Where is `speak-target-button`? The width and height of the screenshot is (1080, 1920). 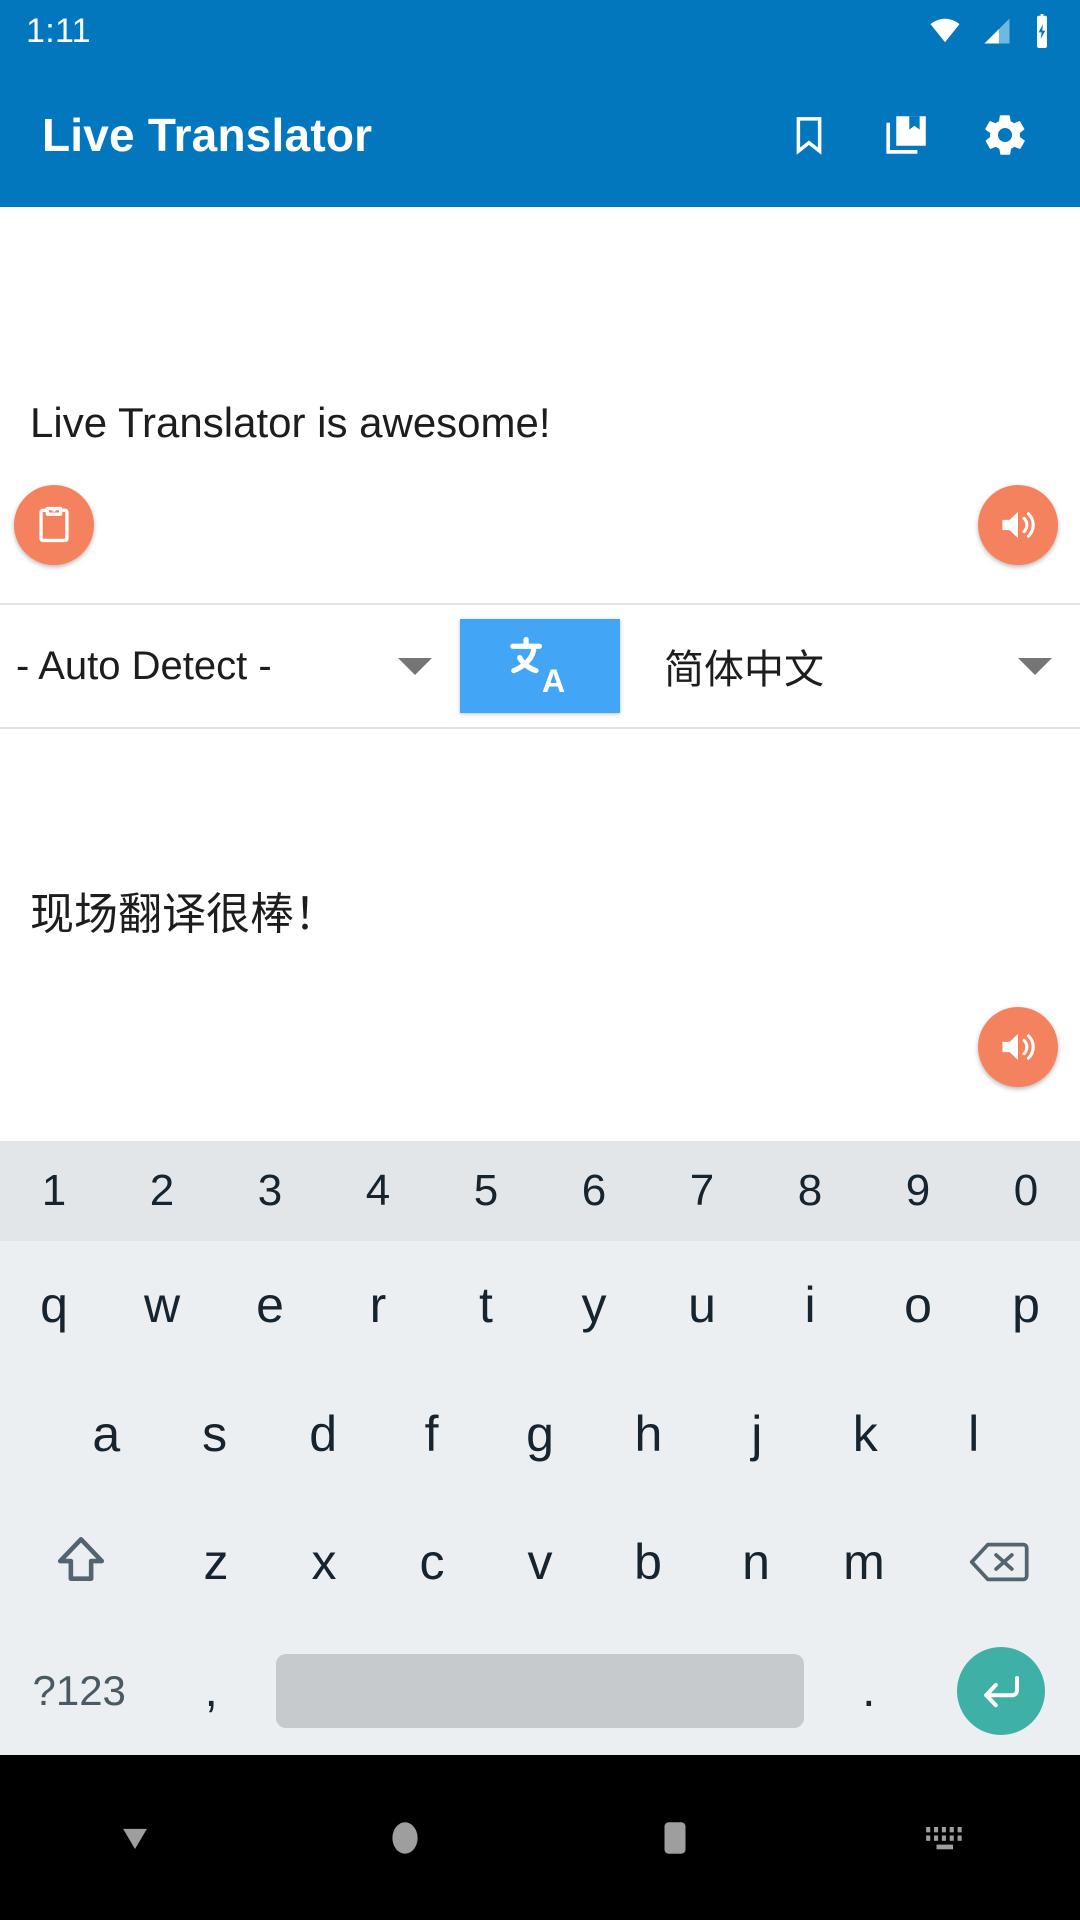
speak-target-button is located at coordinates (1018, 1047).